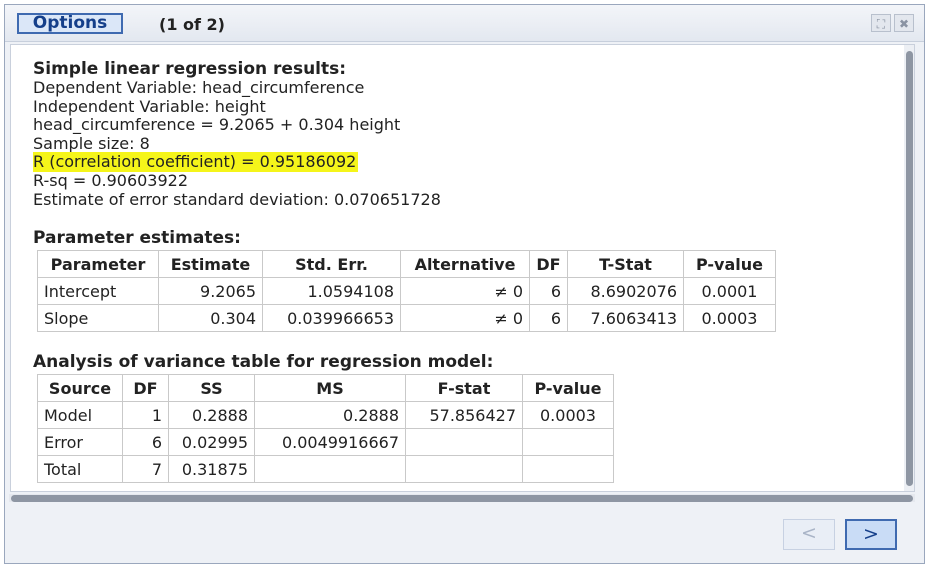 The width and height of the screenshot is (929, 567). Describe the element at coordinates (210, 291) in the screenshot. I see `table-cell: 9.2065` at that location.